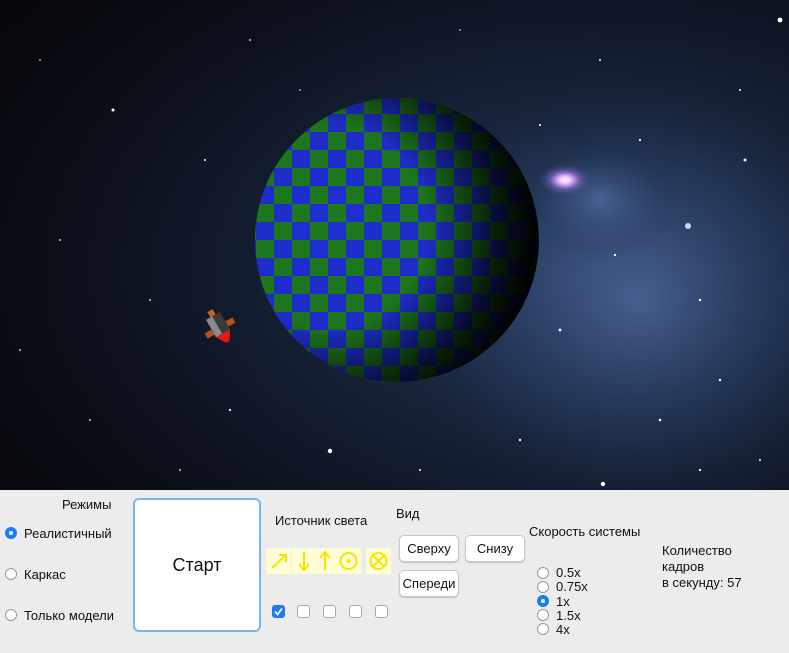 The height and width of the screenshot is (653, 789). Describe the element at coordinates (429, 583) in the screenshot. I see `view-front-button: Спереди` at that location.